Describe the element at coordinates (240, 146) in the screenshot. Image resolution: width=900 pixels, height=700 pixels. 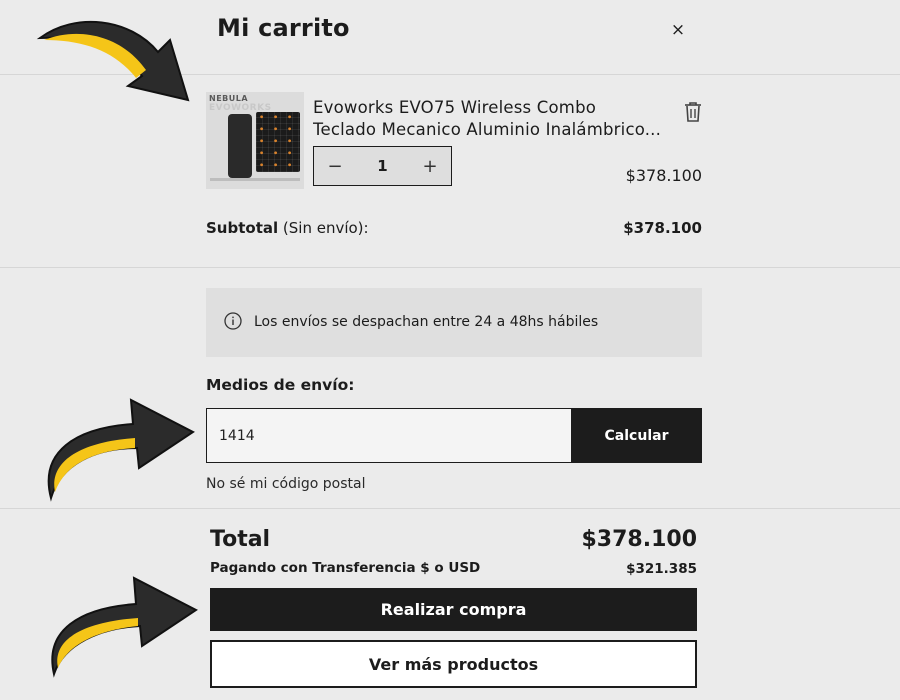
I see `product-image-wrist-rest` at that location.